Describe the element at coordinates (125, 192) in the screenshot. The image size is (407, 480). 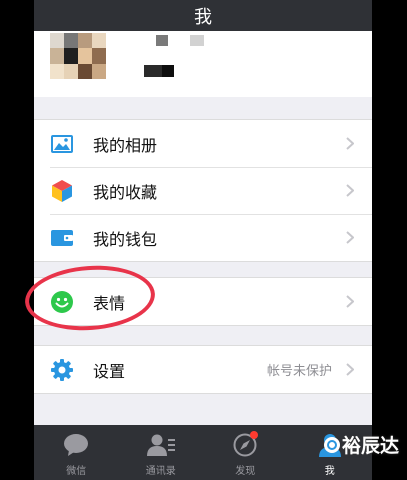
I see `menu-item-label: 我的收藏` at that location.